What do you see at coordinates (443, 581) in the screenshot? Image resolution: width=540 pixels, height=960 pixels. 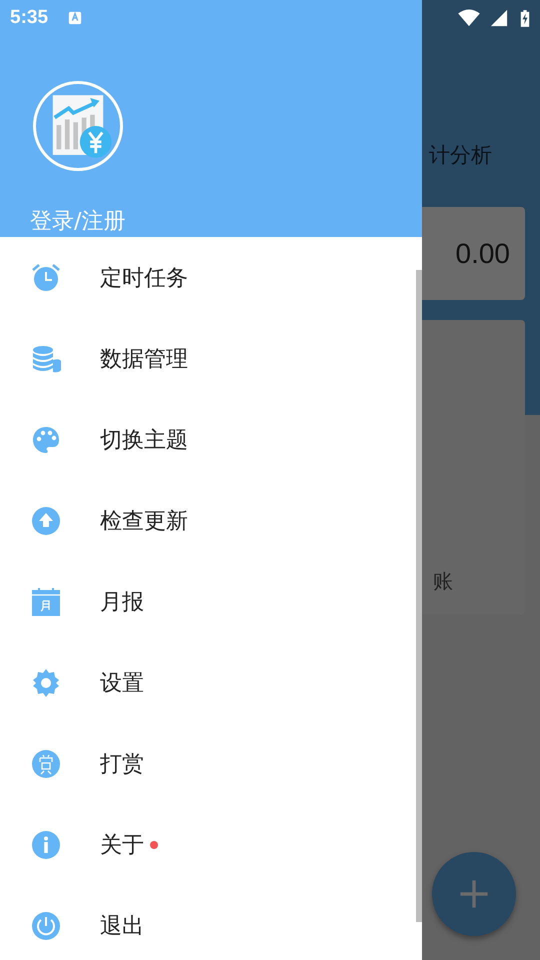 I see `card-label: 账` at bounding box center [443, 581].